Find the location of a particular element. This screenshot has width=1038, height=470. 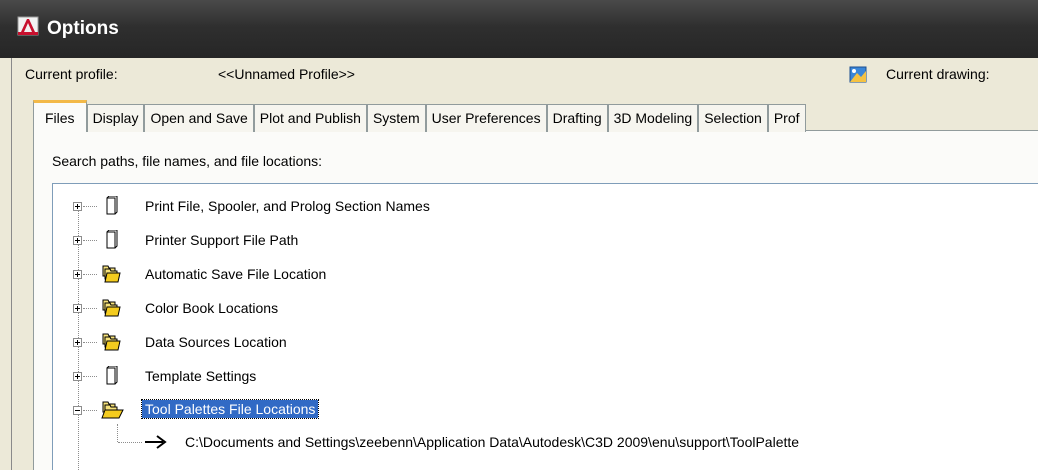

tree-item-label: Tool Palettes File Locations is located at coordinates (230, 409).